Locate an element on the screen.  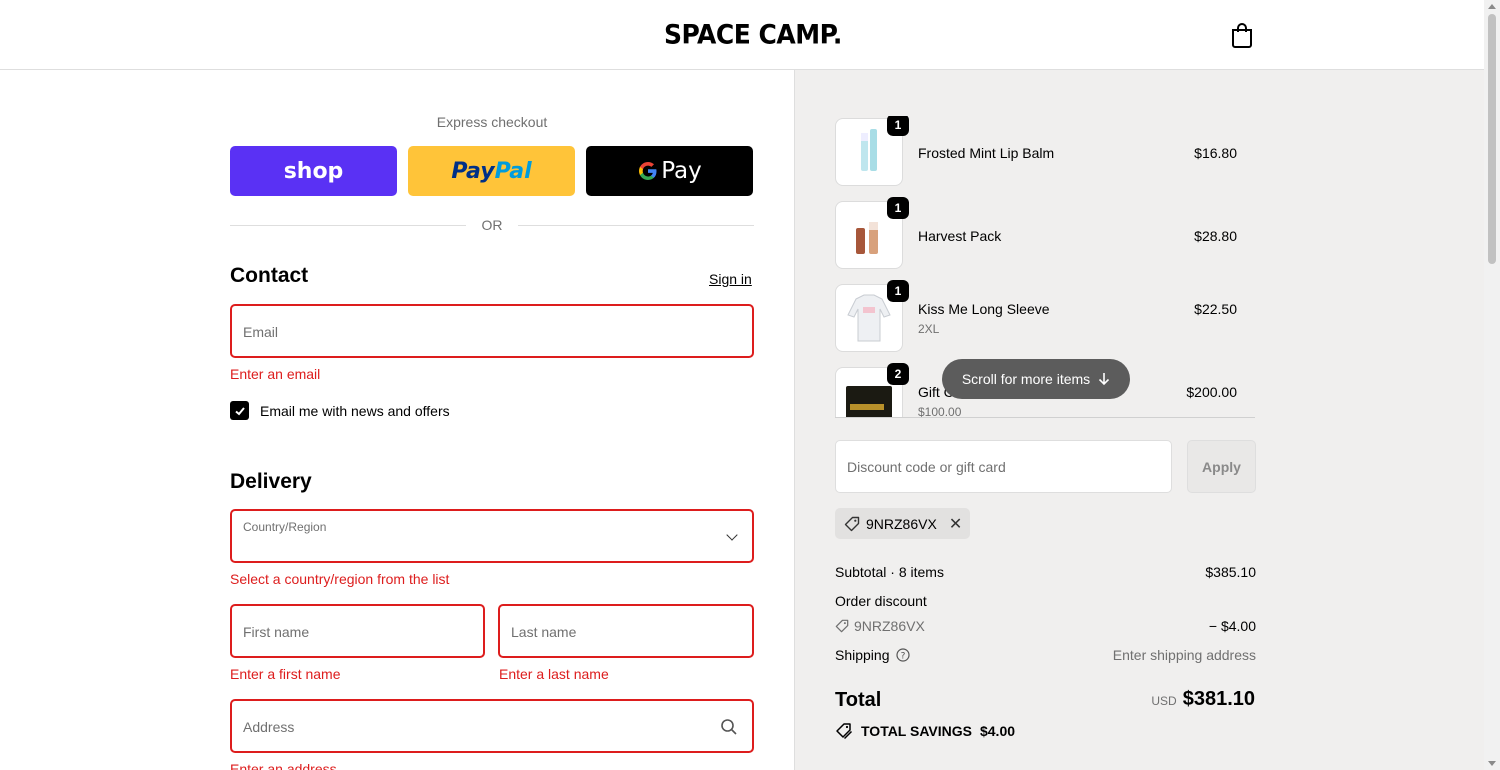
scroll-for-more-button: Scroll for more items is located at coordinates (1036, 379).